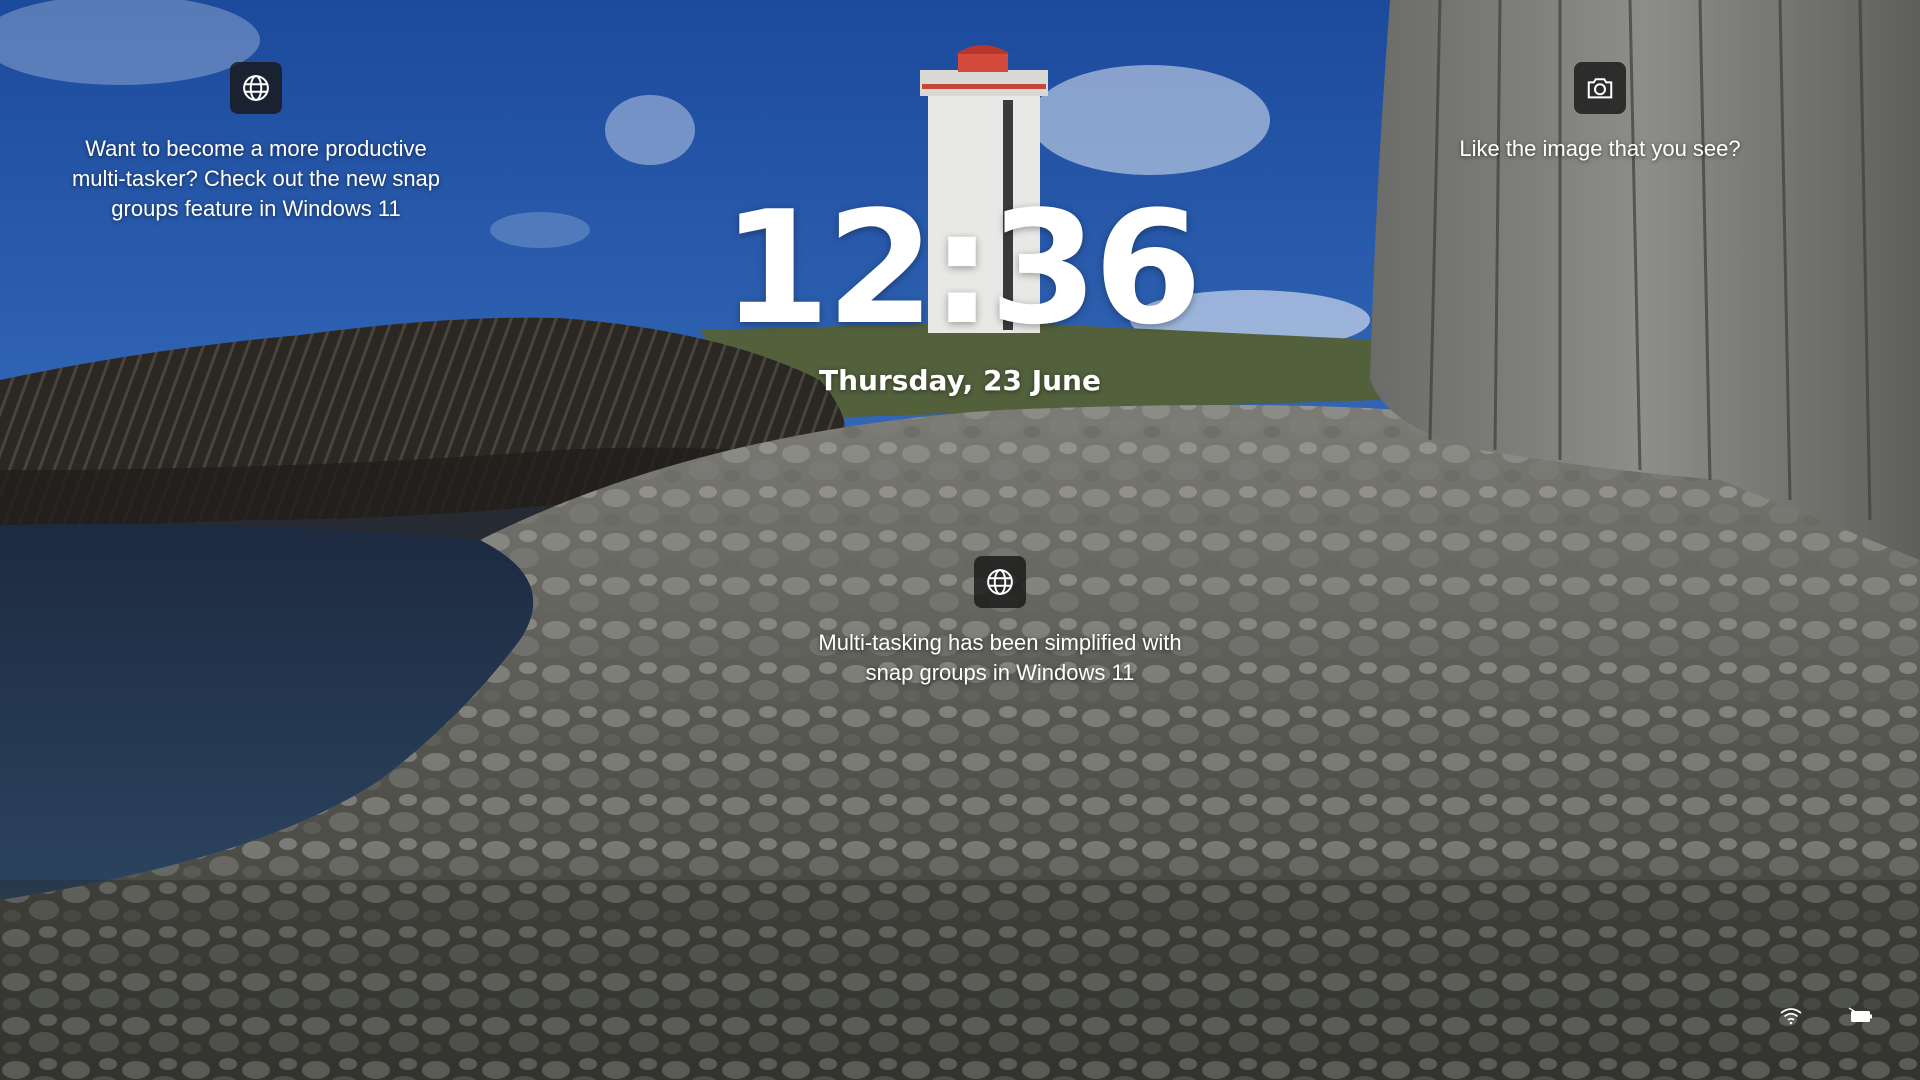 The image size is (1920, 1080). I want to click on tip-top-right-text: Like the image that you see?, so click(1600, 149).